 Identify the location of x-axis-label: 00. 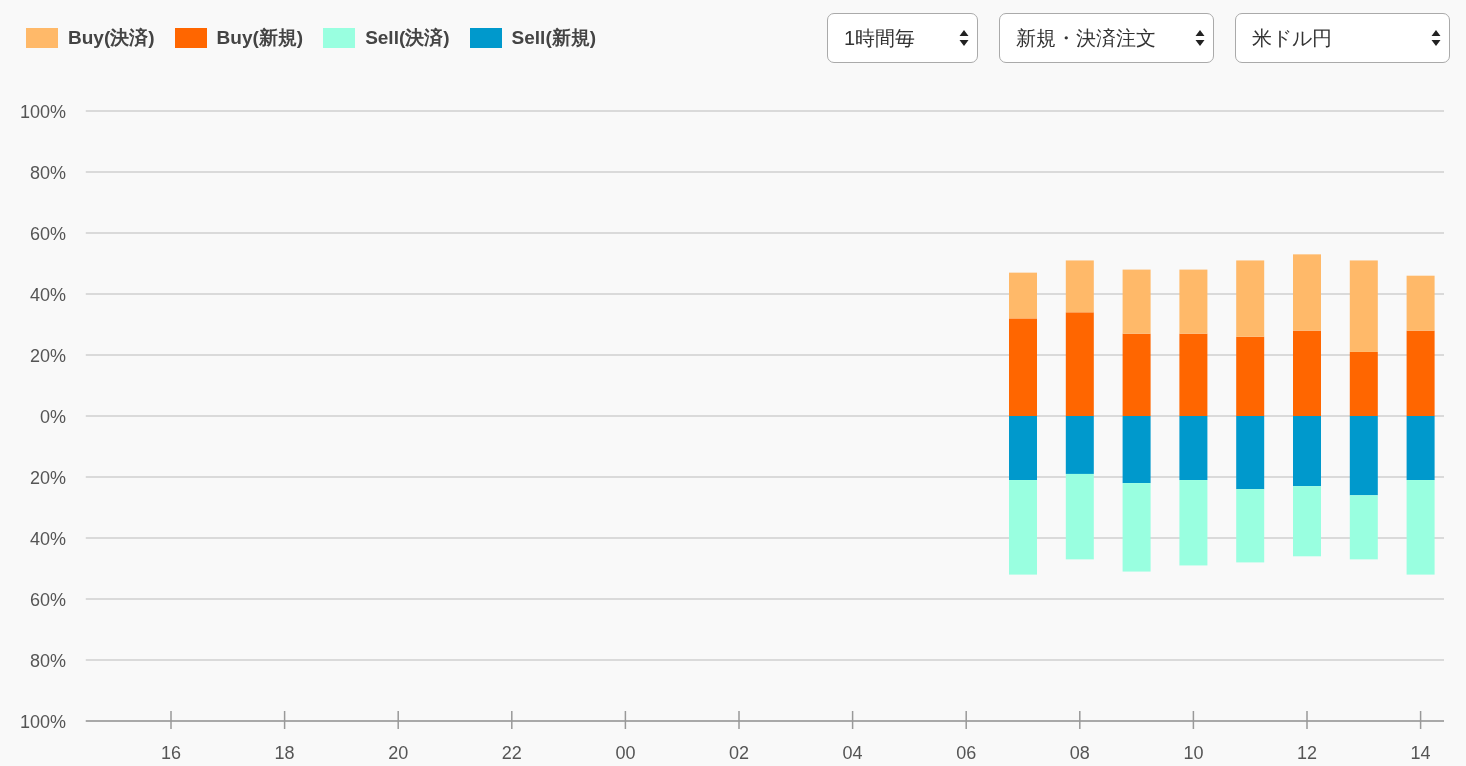
(625, 753).